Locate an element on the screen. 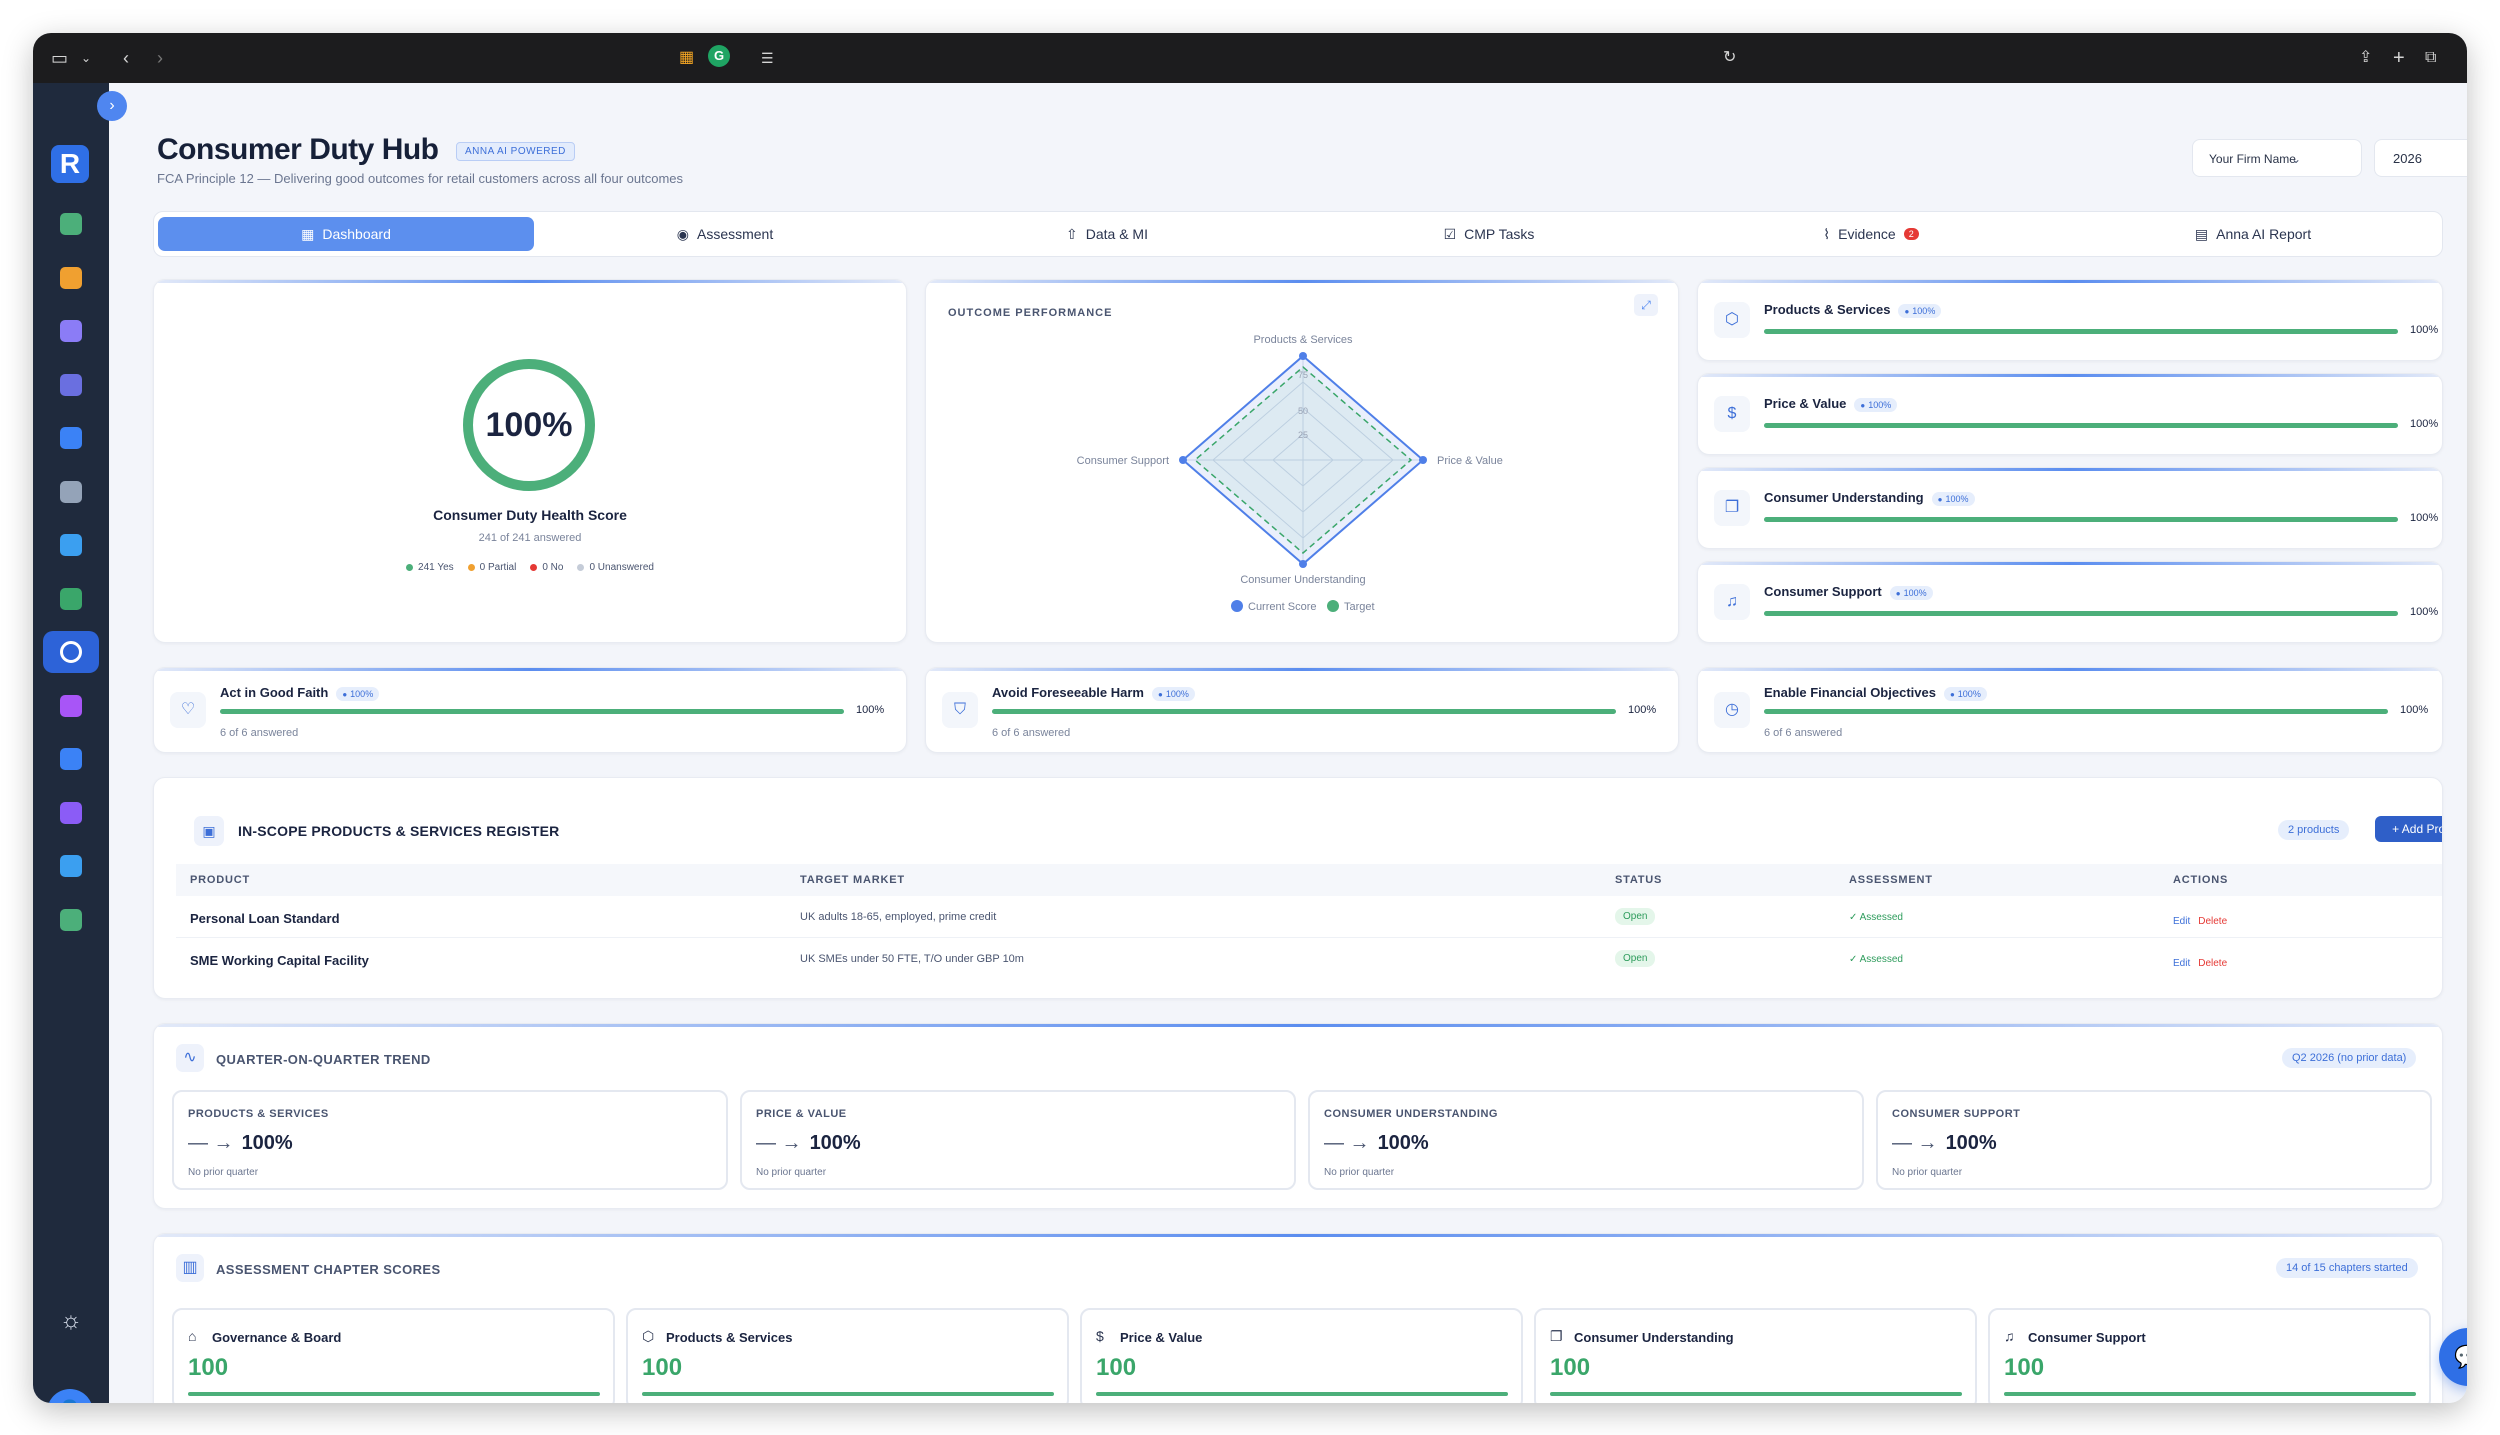 Image resolution: width=2500 pixels, height=1435 pixels. sidebar: R ☼ 👤 is located at coordinates (71, 743).